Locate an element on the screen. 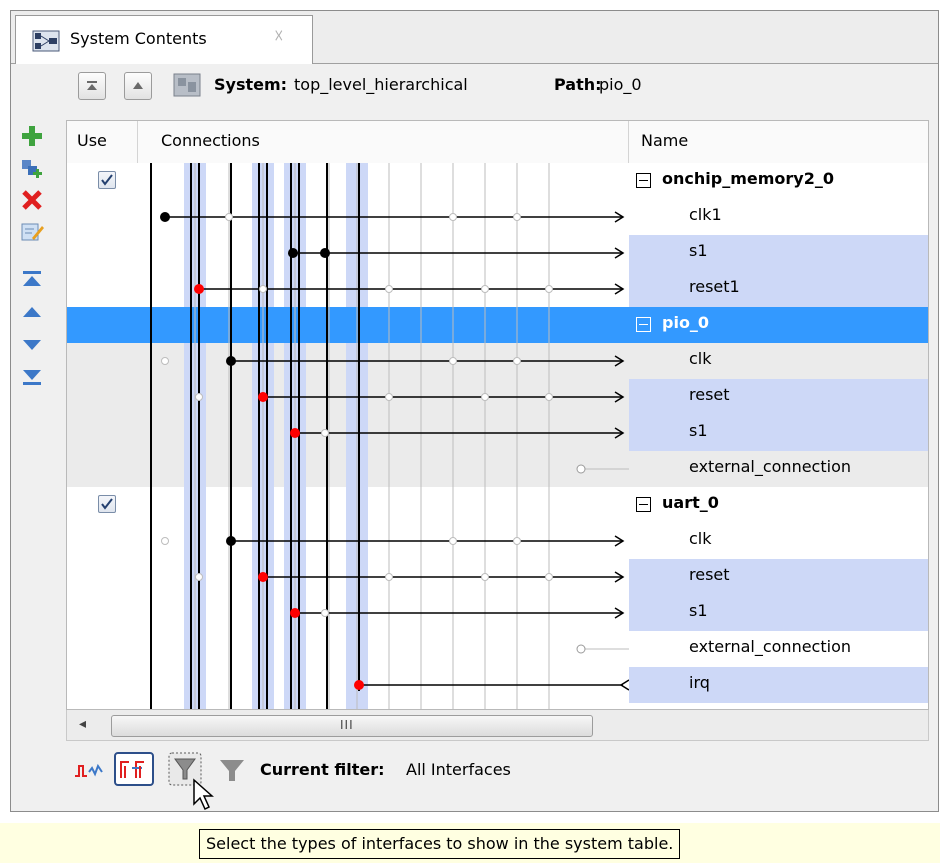 The height and width of the screenshot is (863, 940). horizontal-scrollbar: ◂ III is located at coordinates (497, 725).